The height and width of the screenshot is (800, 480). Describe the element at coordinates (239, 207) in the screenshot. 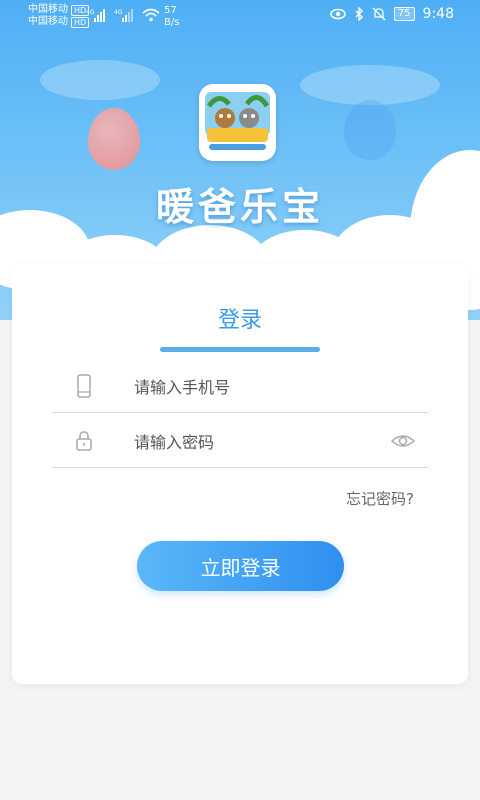

I see `brand-name: 暖爸乐宝` at that location.